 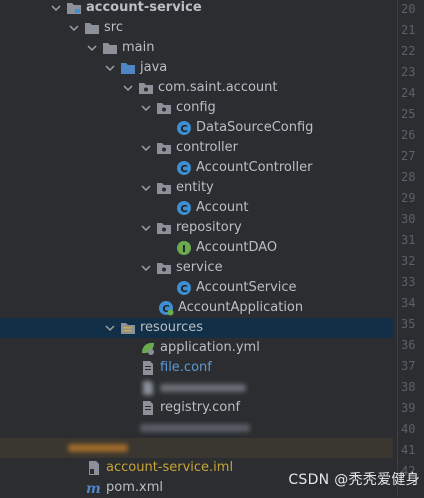 I want to click on line-number: 38, so click(x=408, y=387).